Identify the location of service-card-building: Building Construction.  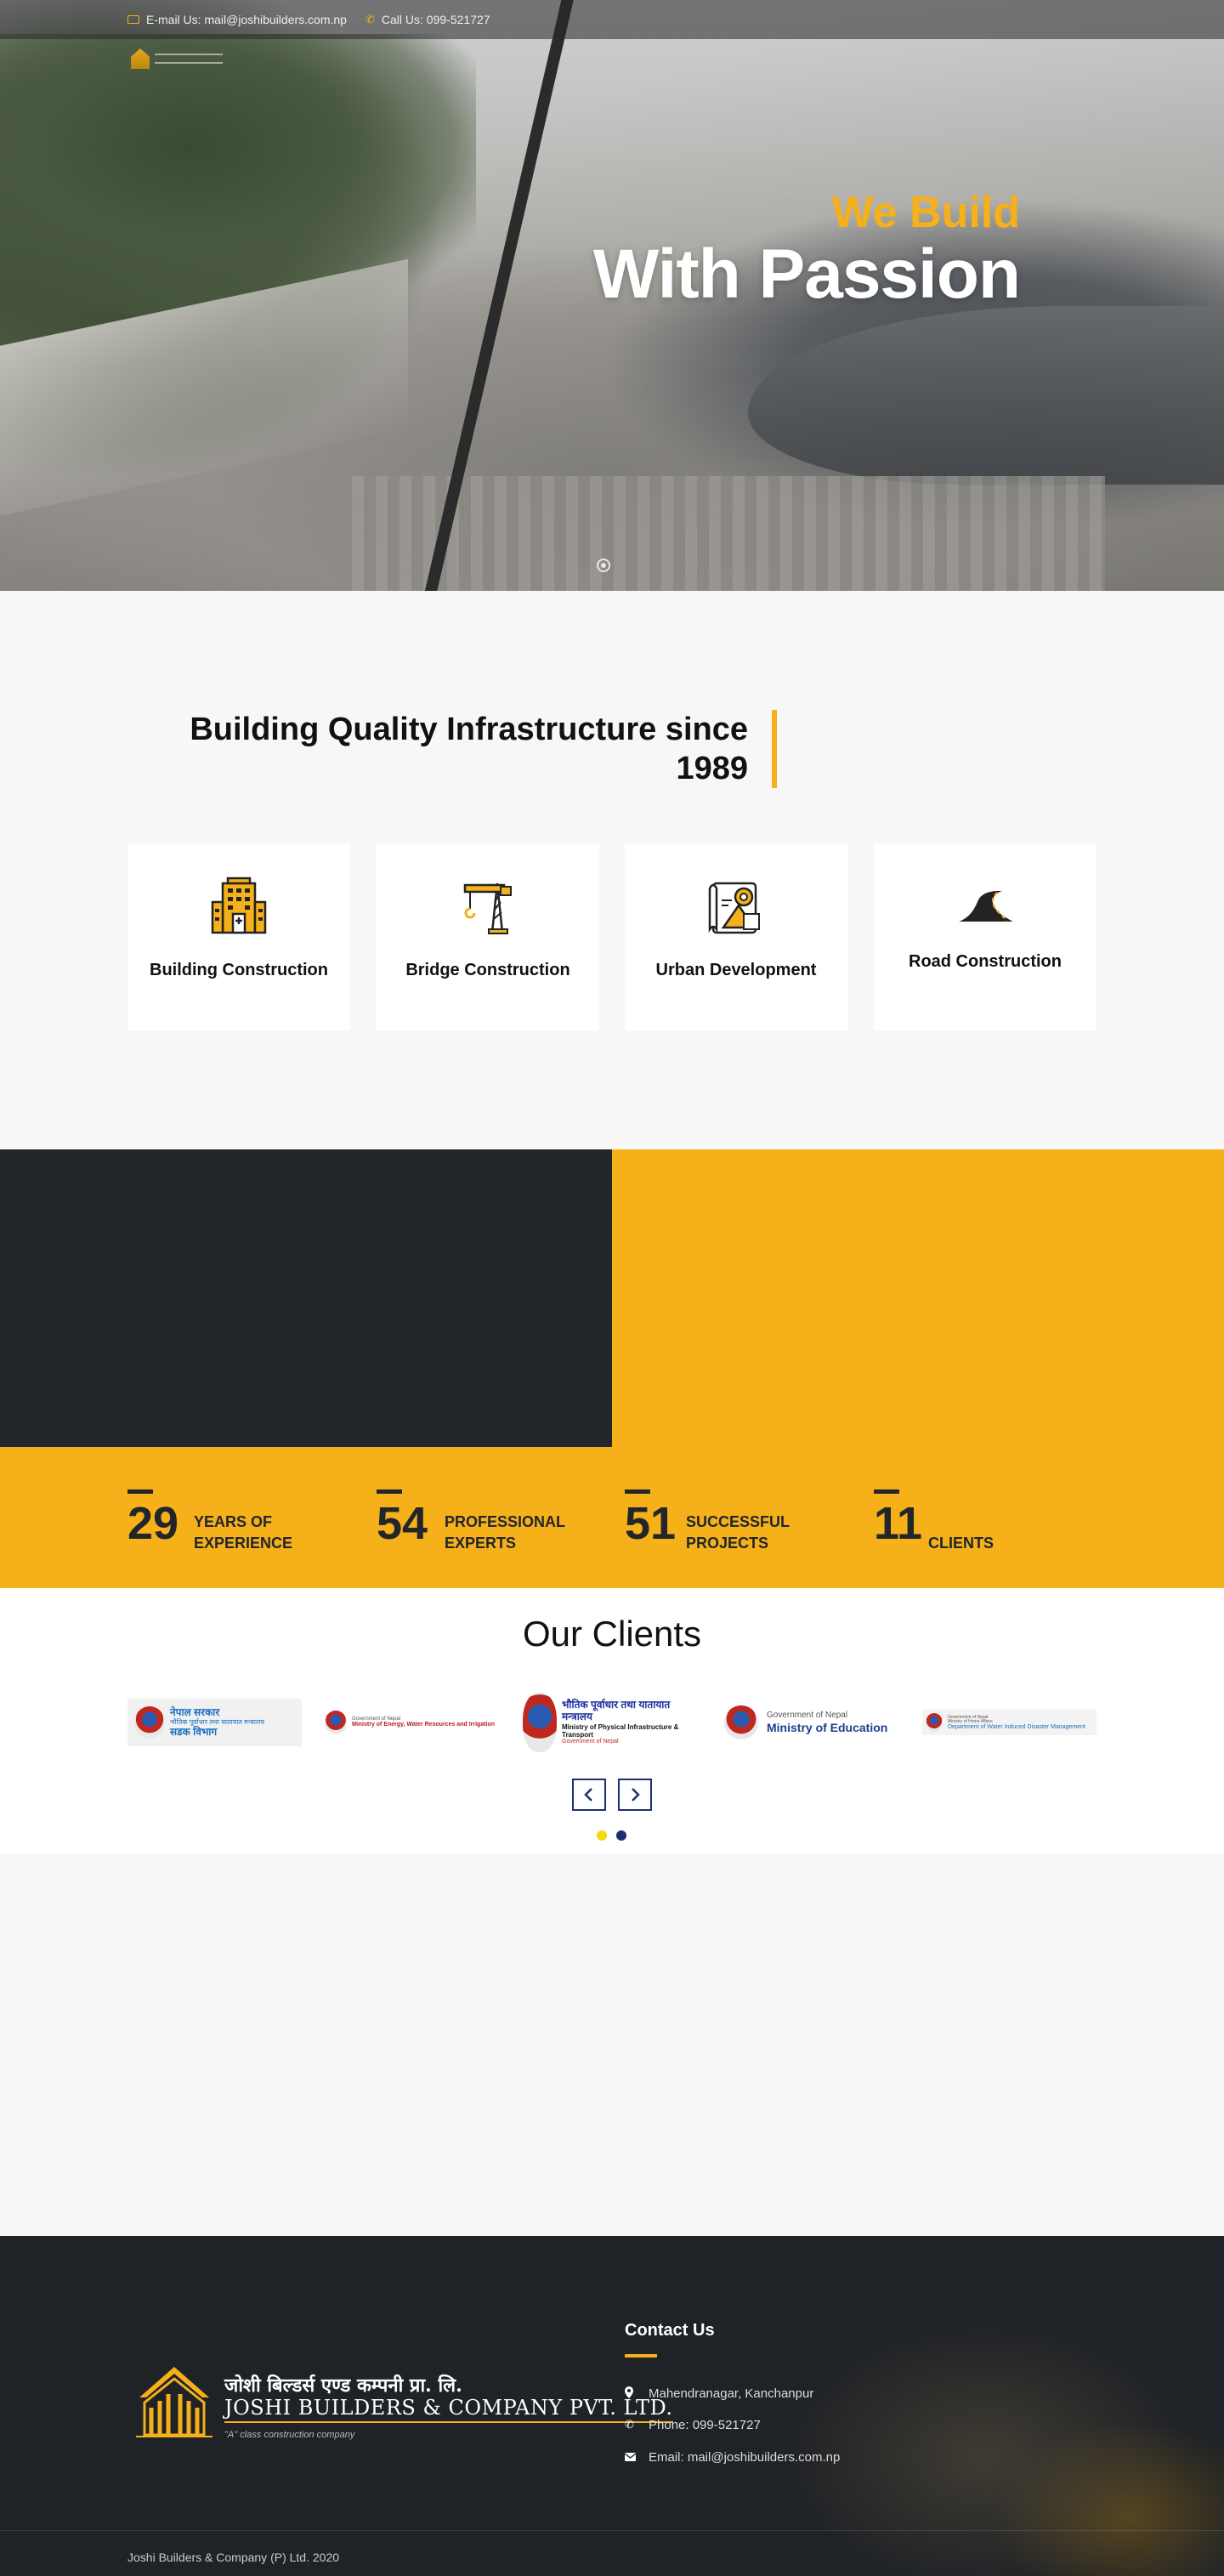
(239, 936).